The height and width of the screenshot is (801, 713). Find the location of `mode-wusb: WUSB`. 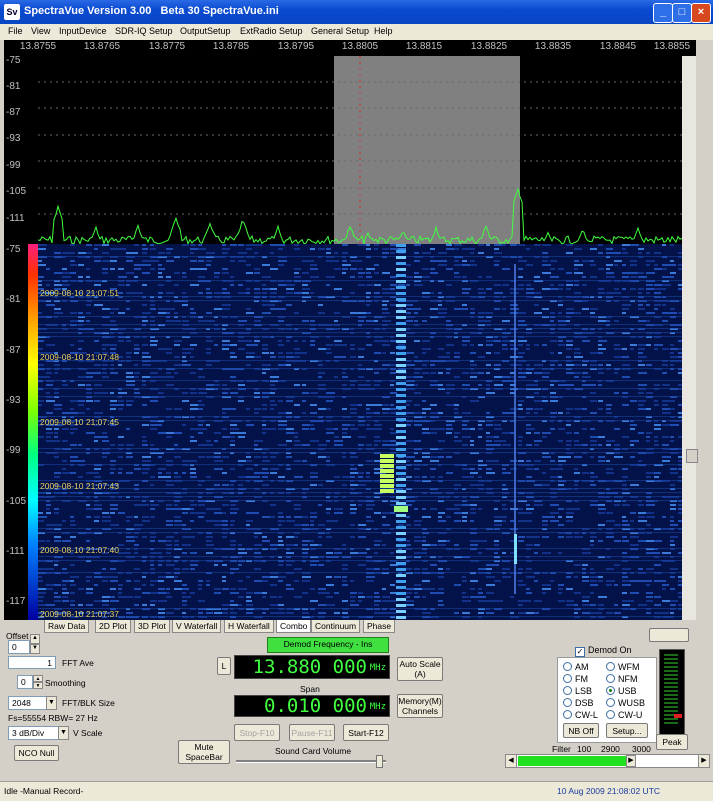

mode-wusb: WUSB is located at coordinates (625, 703).